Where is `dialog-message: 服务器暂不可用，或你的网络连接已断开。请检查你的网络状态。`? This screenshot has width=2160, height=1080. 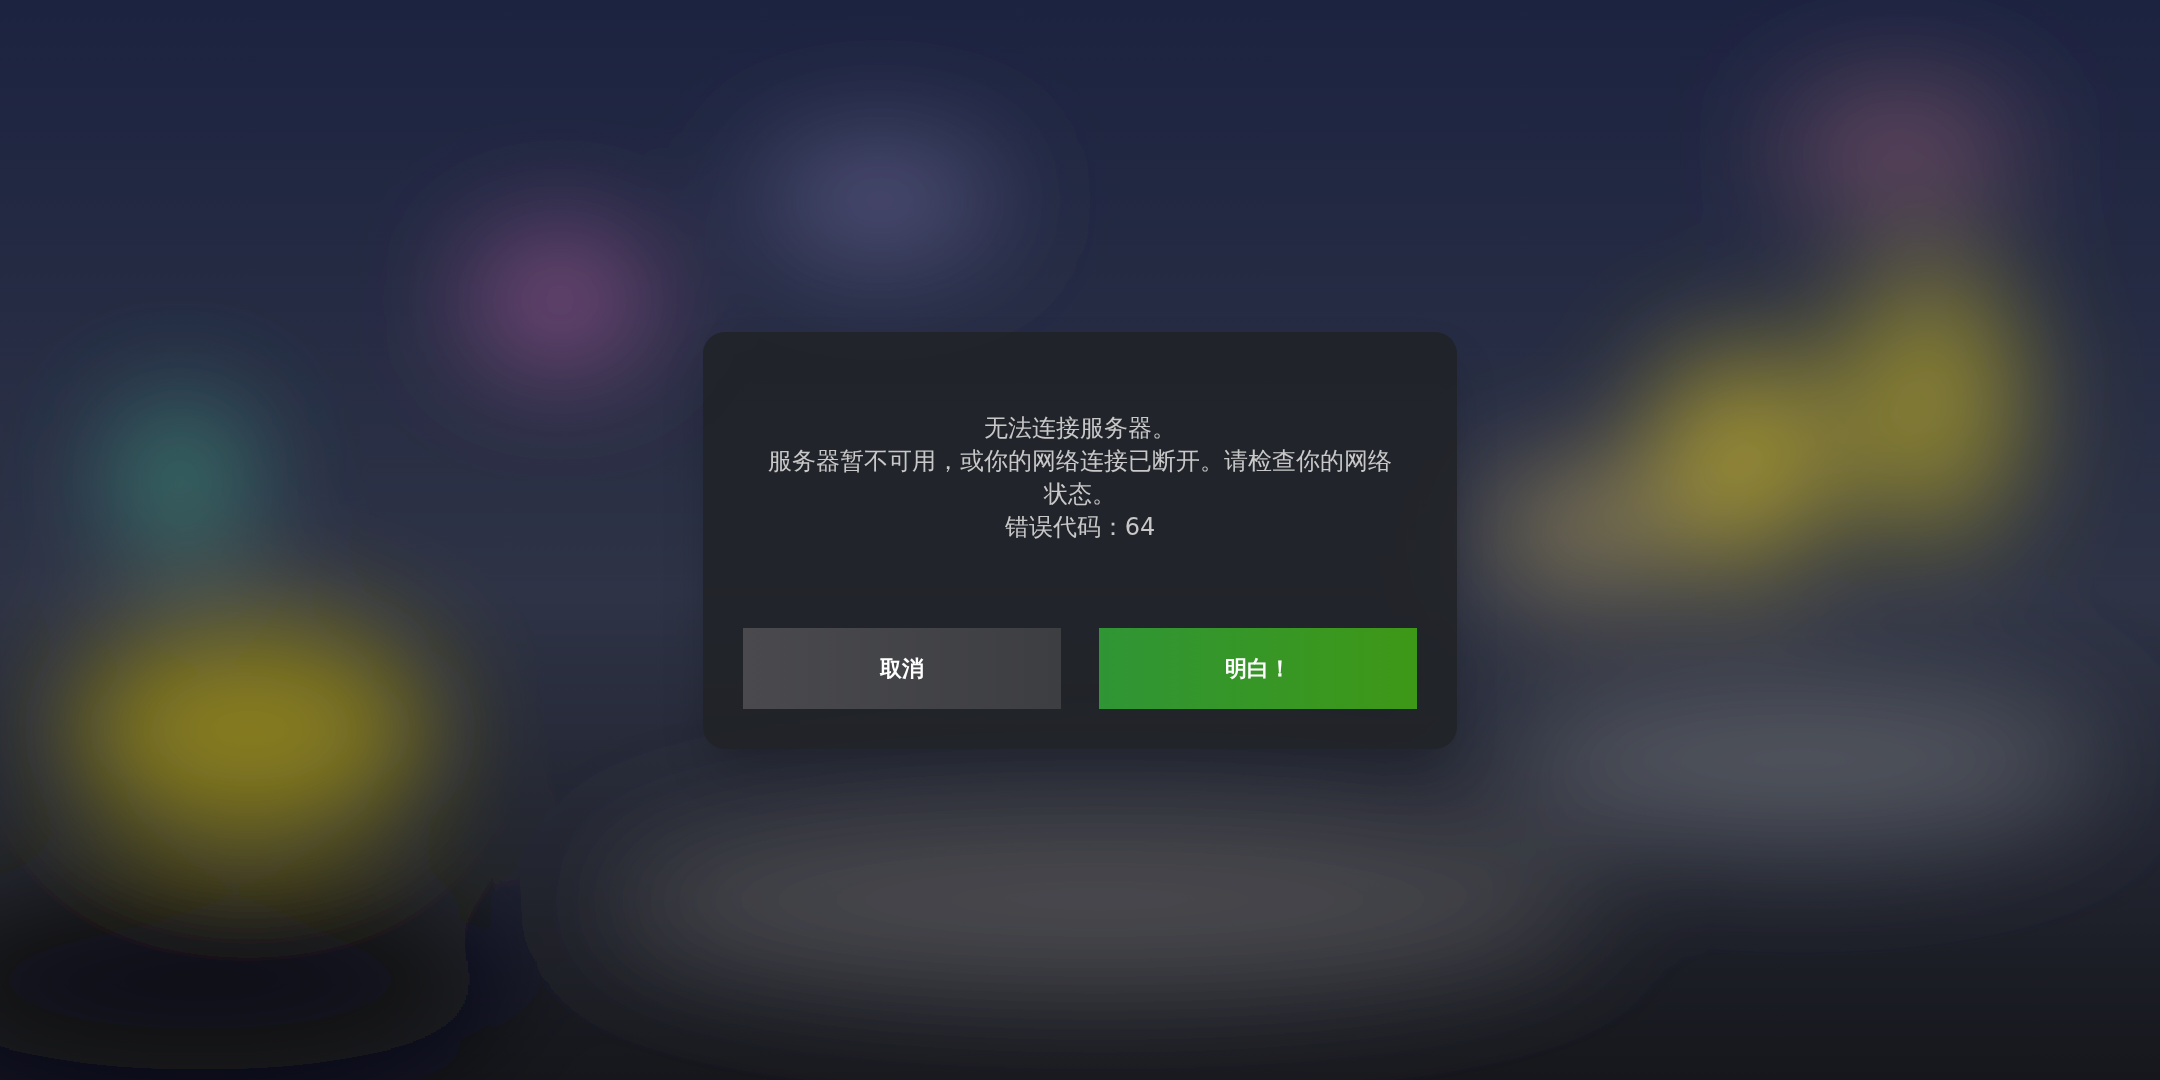 dialog-message: 服务器暂不可用，或你的网络连接已断开。请检查你的网络状态。 is located at coordinates (1080, 477).